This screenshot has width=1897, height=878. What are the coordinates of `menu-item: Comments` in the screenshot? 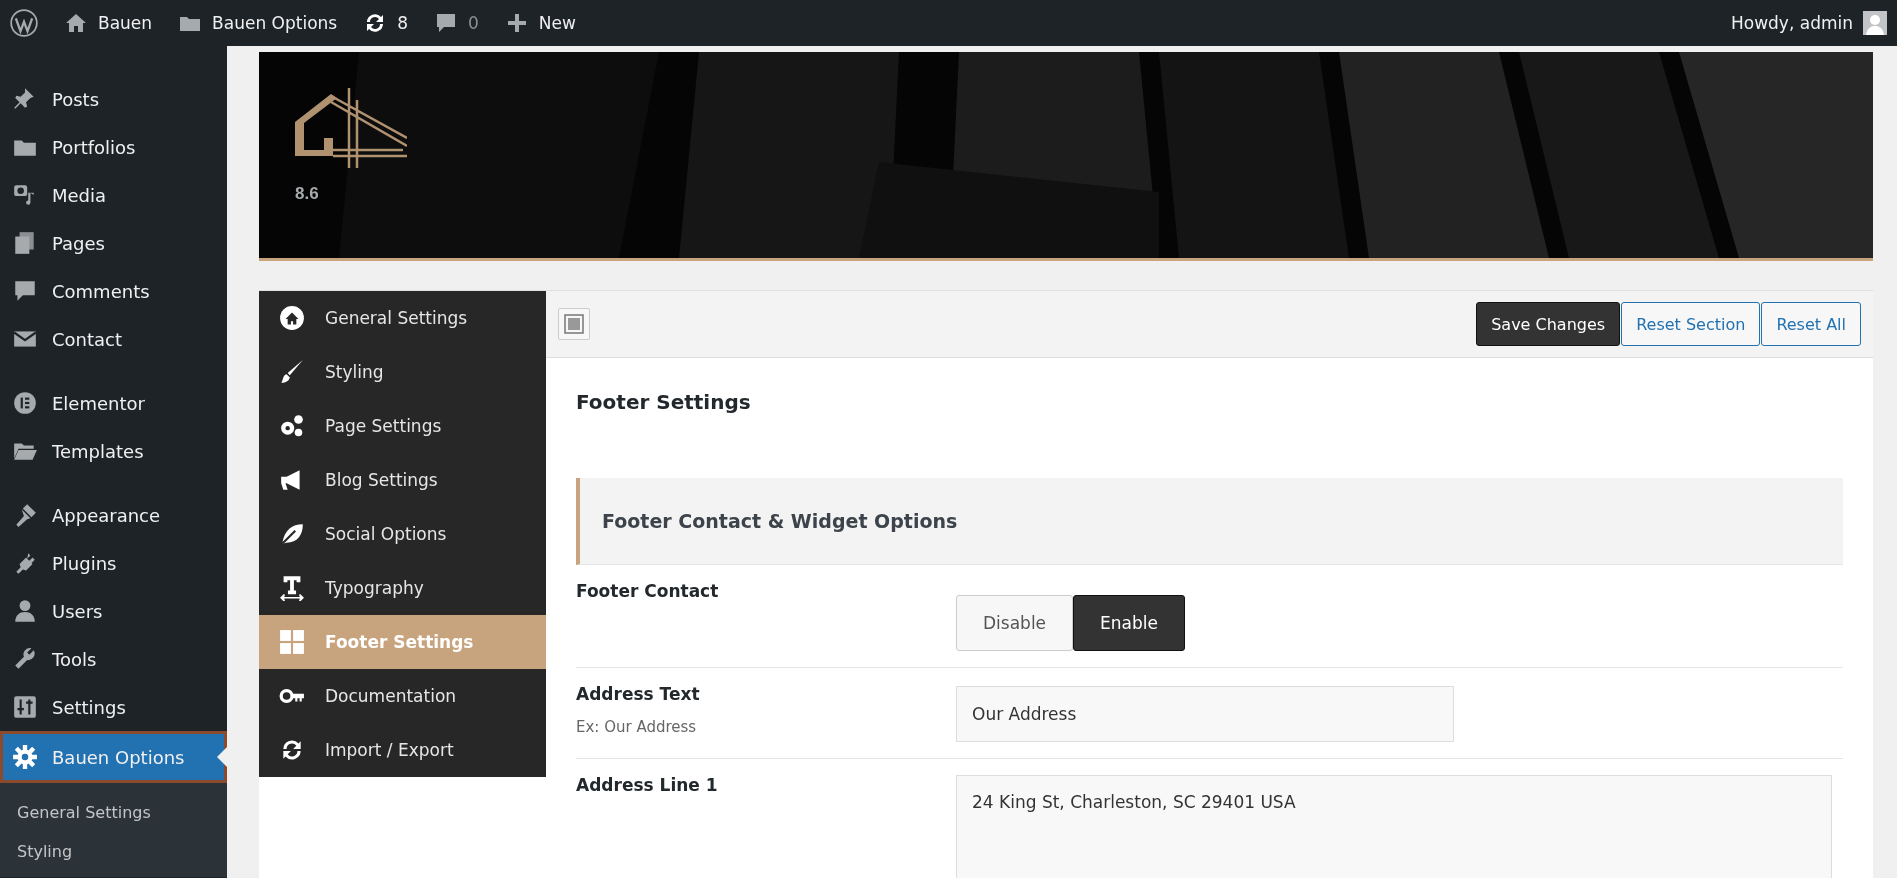 It's located at (113, 291).